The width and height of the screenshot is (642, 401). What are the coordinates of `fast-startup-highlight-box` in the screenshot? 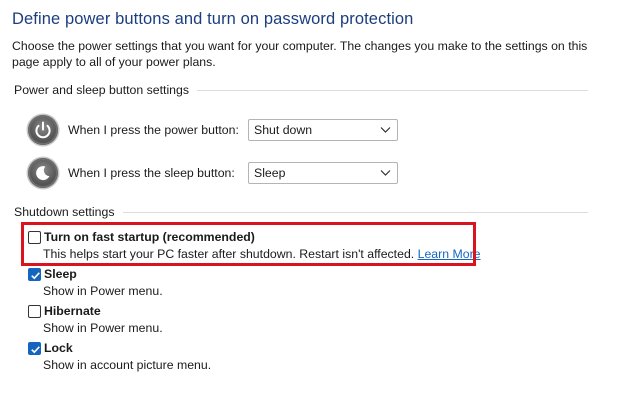 It's located at (248, 244).